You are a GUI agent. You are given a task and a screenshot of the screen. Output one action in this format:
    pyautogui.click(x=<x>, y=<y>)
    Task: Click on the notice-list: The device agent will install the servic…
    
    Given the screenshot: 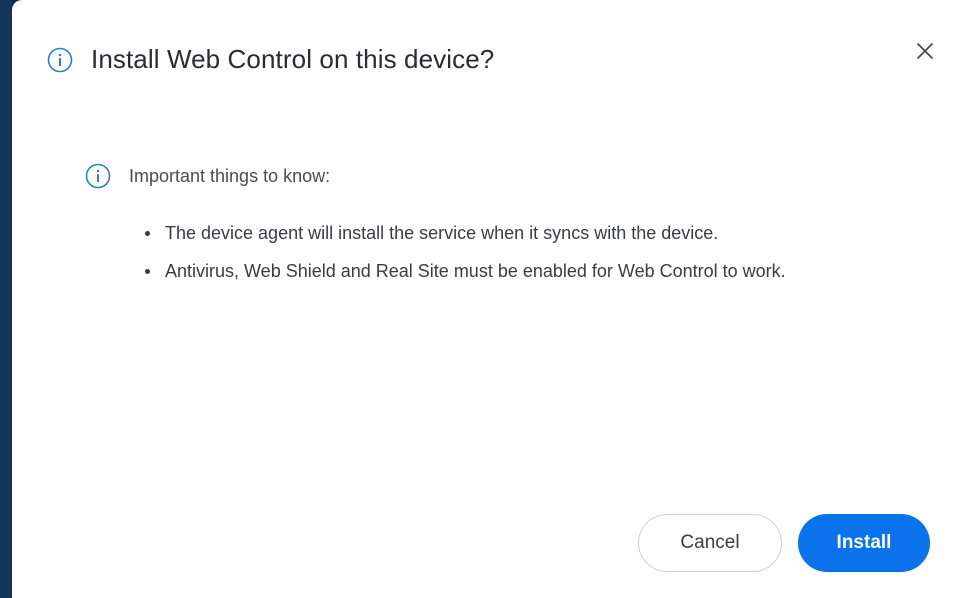 What is the action you would take?
    pyautogui.click(x=485, y=252)
    